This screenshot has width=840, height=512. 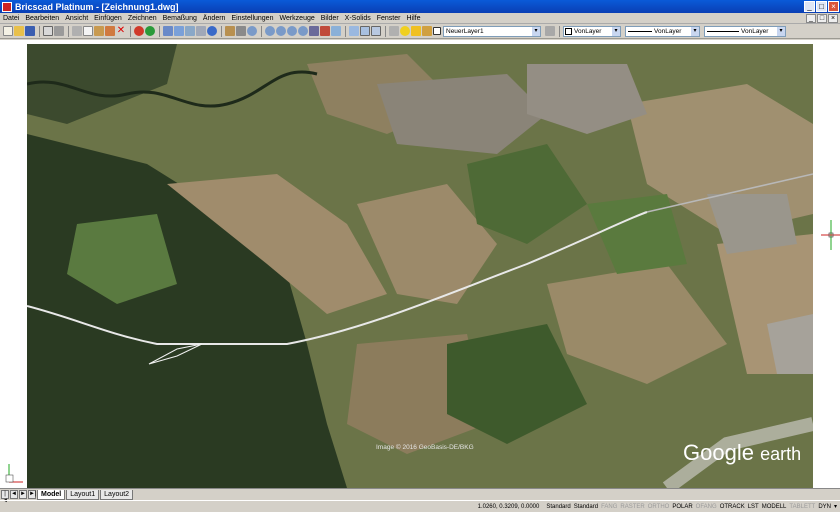 What do you see at coordinates (550, 31) in the screenshot?
I see `make-layer-current-icon` at bounding box center [550, 31].